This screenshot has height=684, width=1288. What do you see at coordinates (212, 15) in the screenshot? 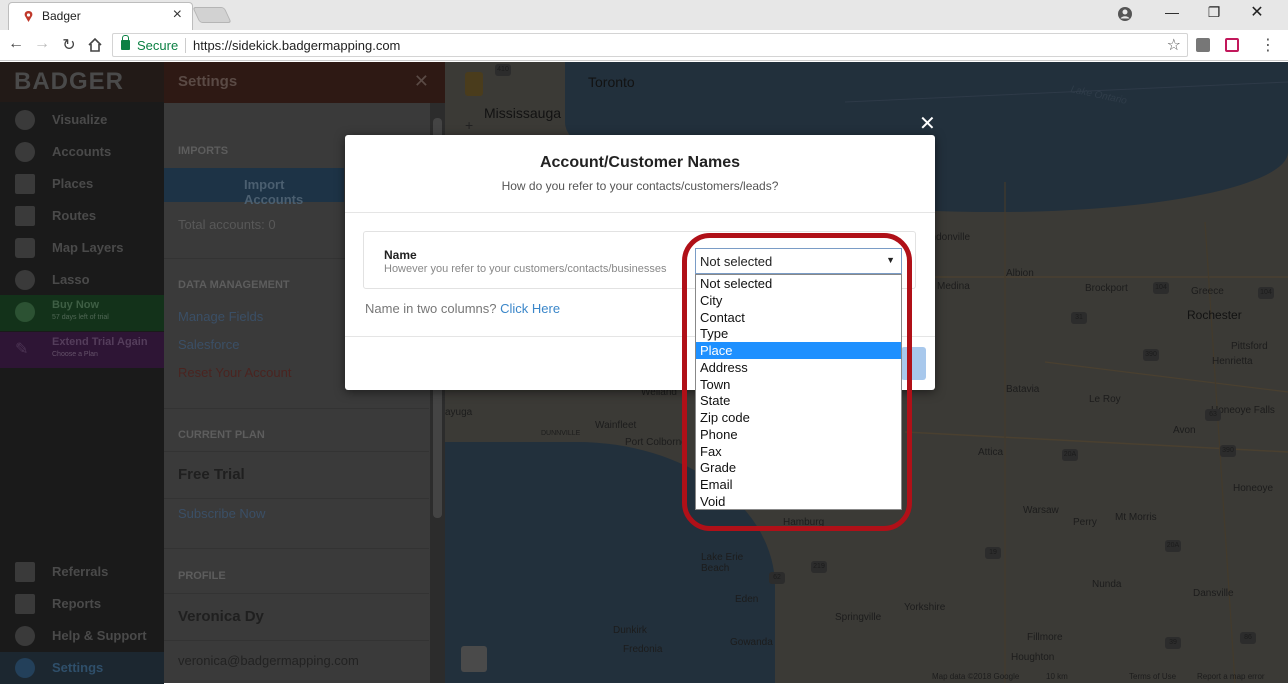
I see `new-tab-button` at bounding box center [212, 15].